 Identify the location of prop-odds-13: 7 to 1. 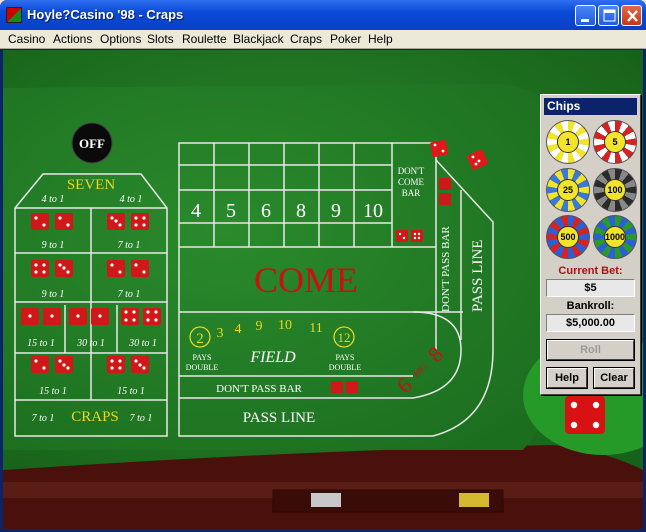
(141, 418).